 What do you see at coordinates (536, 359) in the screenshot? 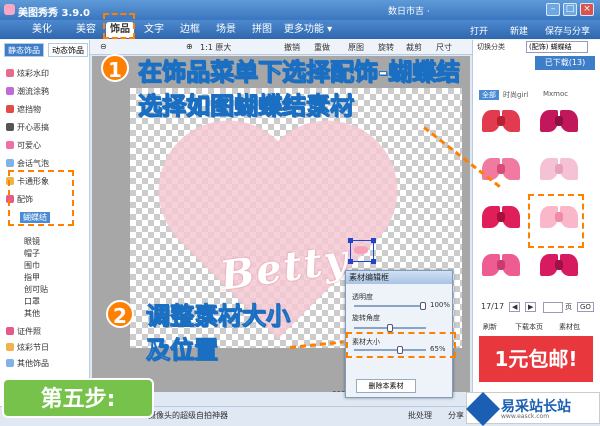
I see `promo-banner: 1元包邮!` at bounding box center [536, 359].